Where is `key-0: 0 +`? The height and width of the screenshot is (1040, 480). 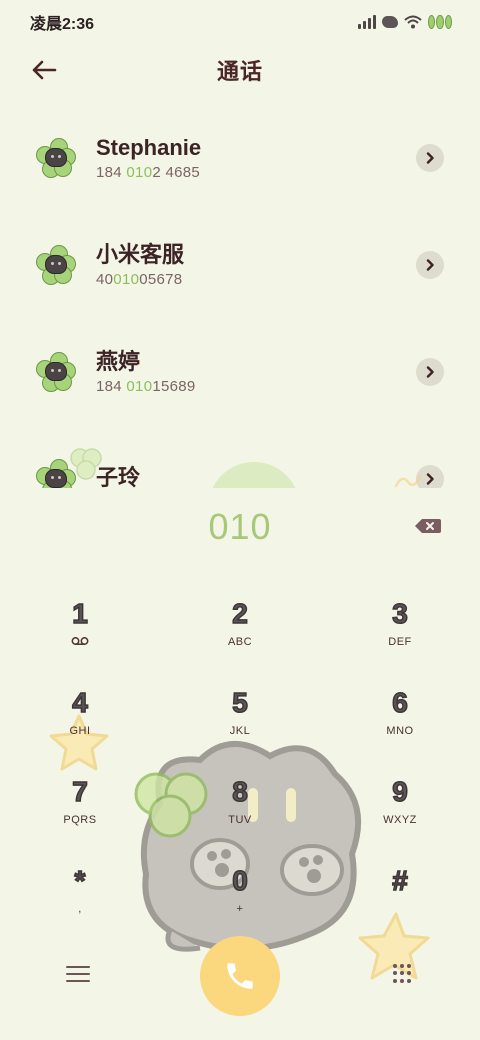 key-0: 0 + is located at coordinates (240, 901).